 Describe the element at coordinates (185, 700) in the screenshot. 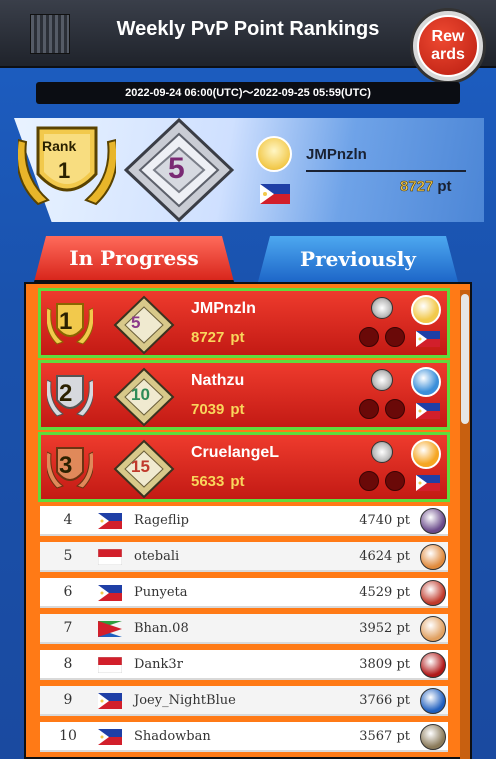

I see `row-player-name: Joey_NightBlue` at that location.